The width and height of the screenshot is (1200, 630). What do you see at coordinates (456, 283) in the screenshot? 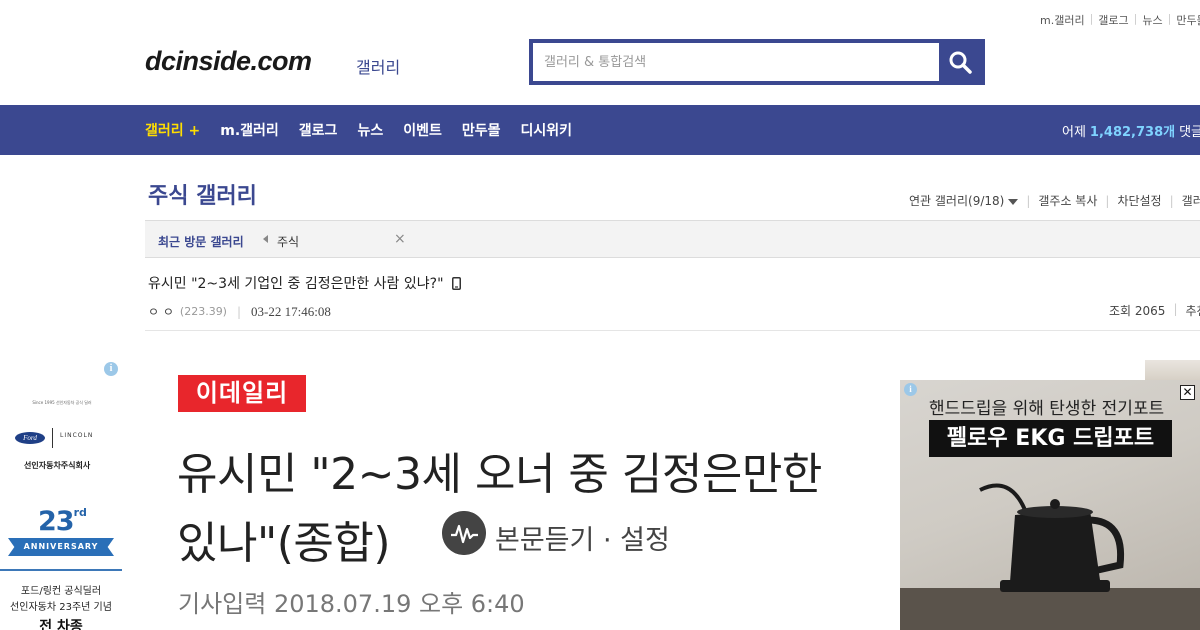
I see `mobile-icon` at bounding box center [456, 283].